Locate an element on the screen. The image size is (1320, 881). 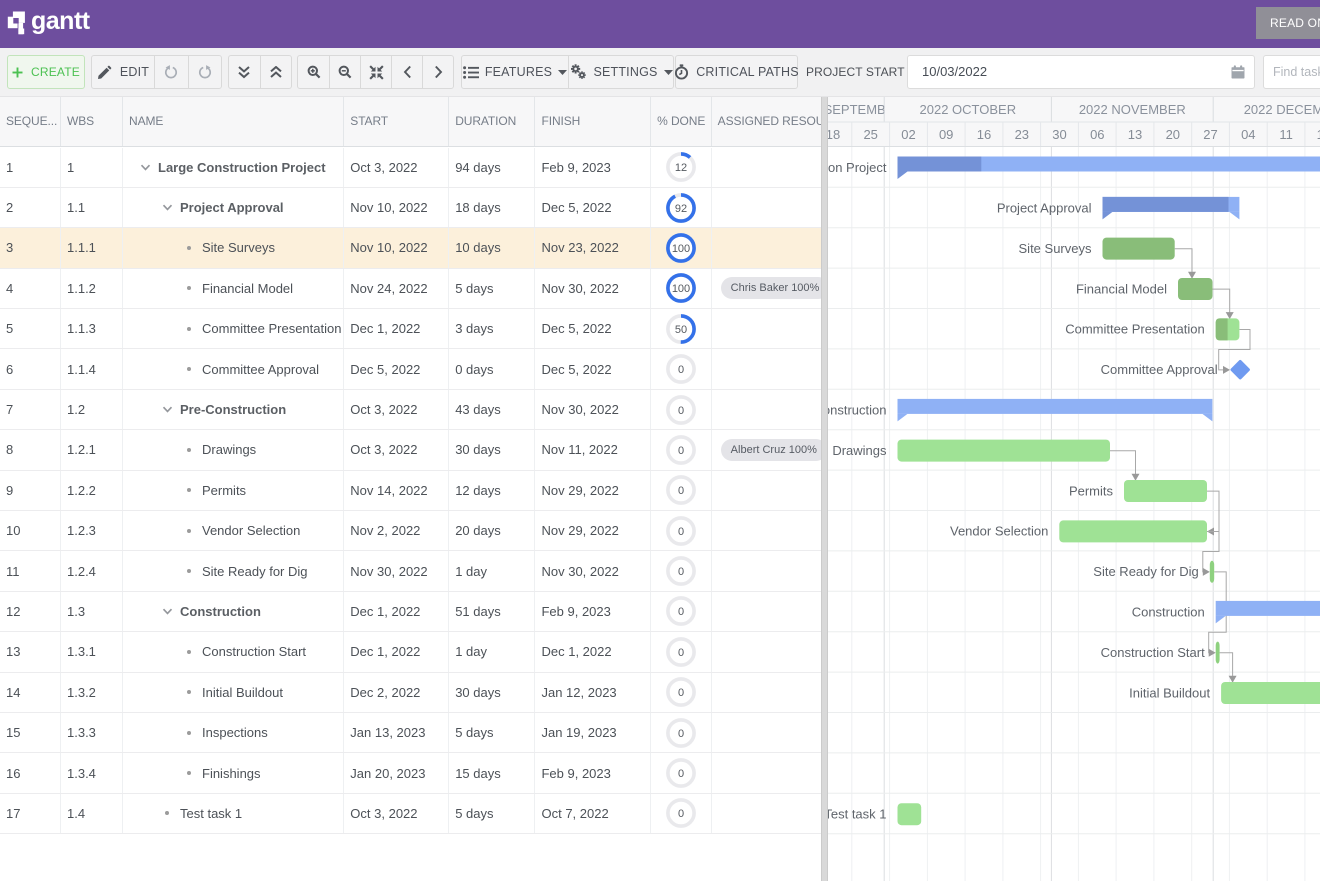
svg-text: Pre-Construction is located at coordinates (857, 410).